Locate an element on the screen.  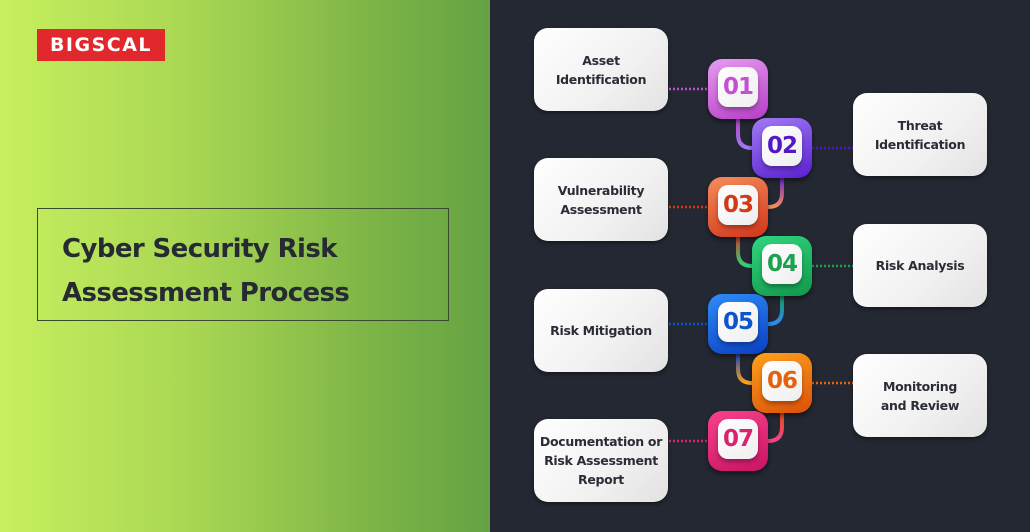
step-badge-01: 01 is located at coordinates (738, 89).